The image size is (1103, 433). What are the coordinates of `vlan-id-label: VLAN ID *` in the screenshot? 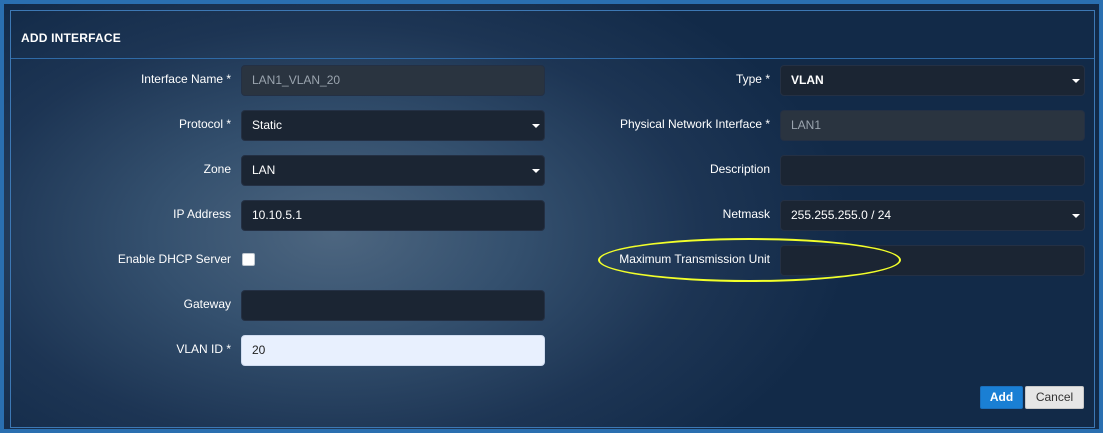 It's located at (203, 349).